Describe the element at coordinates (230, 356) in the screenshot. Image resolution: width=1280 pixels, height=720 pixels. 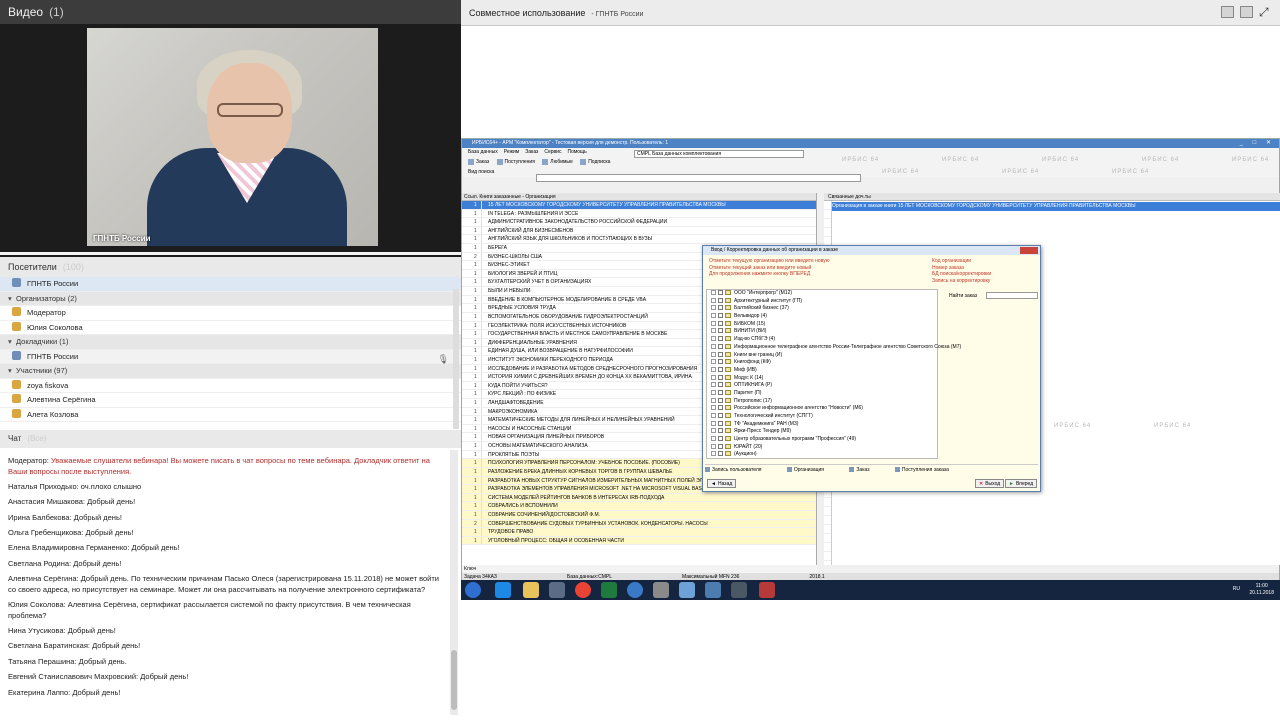
I see `attendee-row: ГПНТБ России 🎙` at that location.